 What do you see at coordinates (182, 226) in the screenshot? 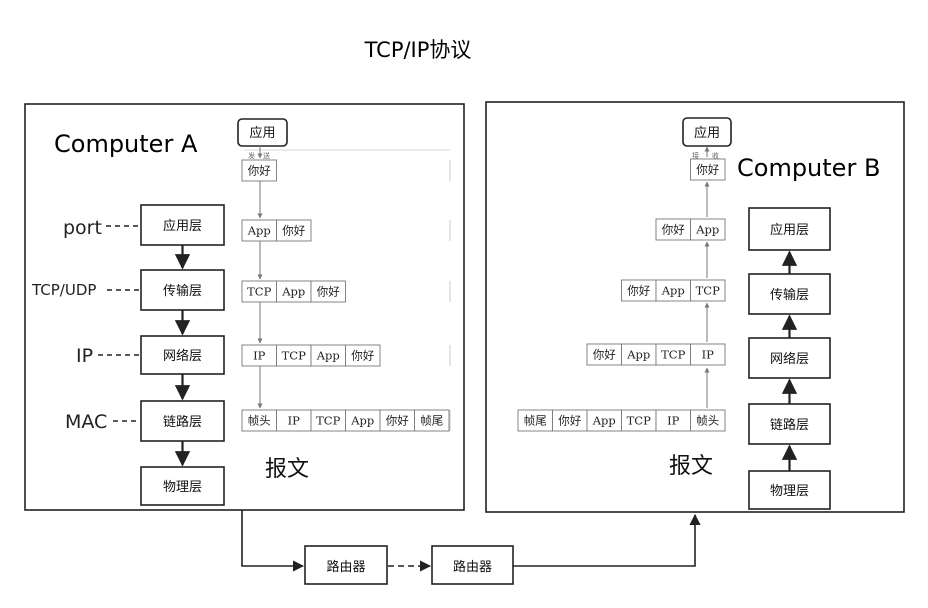
I see `a-layer-application: 应用层` at bounding box center [182, 226].